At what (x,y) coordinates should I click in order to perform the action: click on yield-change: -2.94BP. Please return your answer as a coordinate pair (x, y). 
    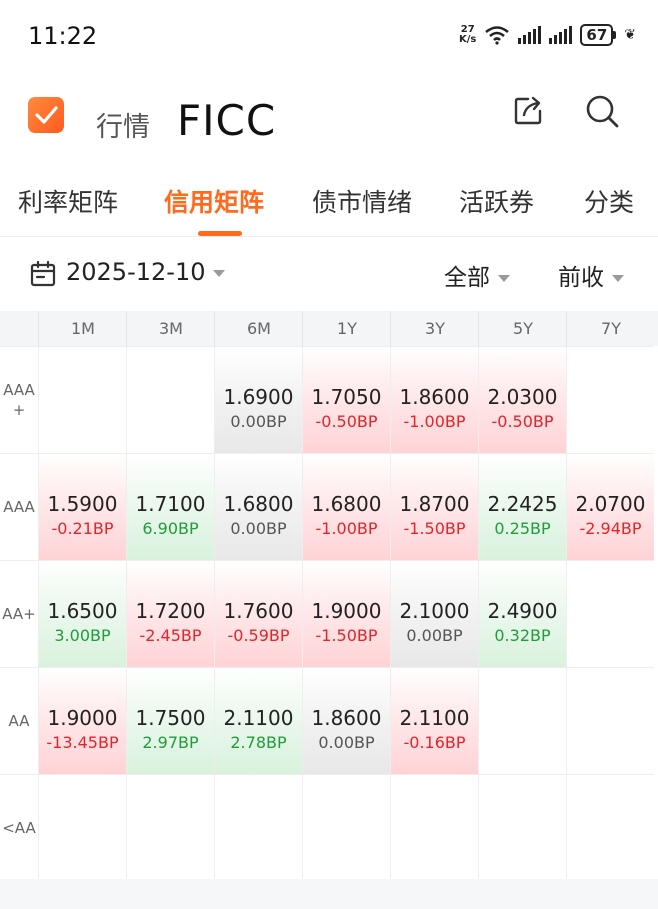
    Looking at the image, I should click on (610, 528).